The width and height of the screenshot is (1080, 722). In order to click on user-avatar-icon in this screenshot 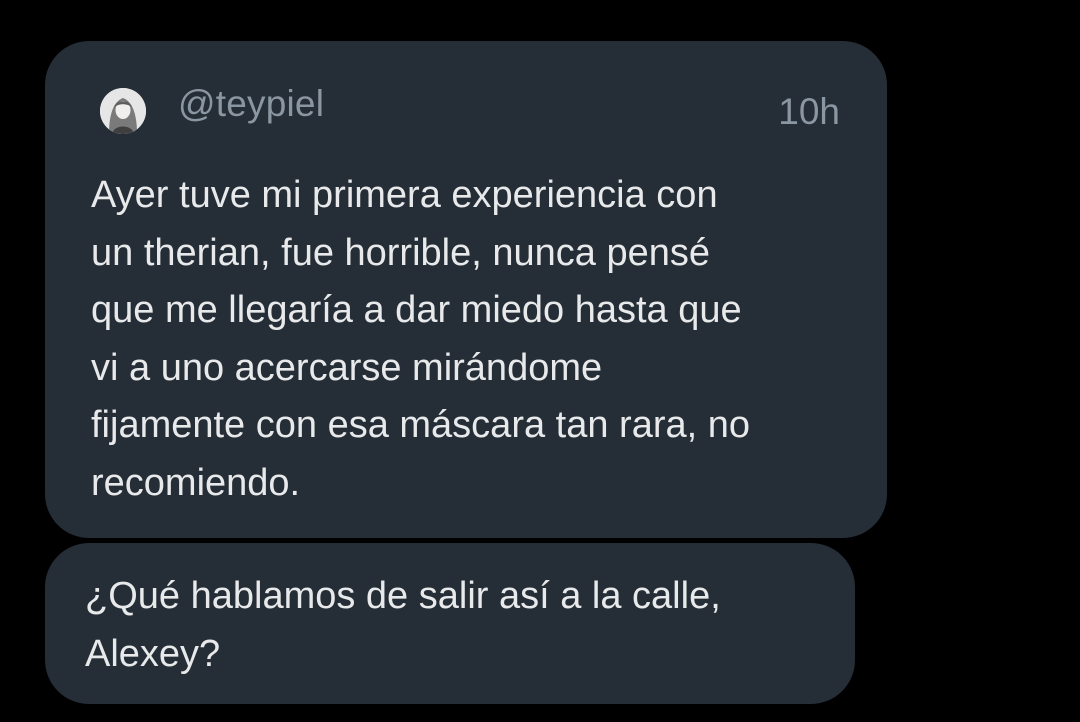, I will do `click(123, 111)`.